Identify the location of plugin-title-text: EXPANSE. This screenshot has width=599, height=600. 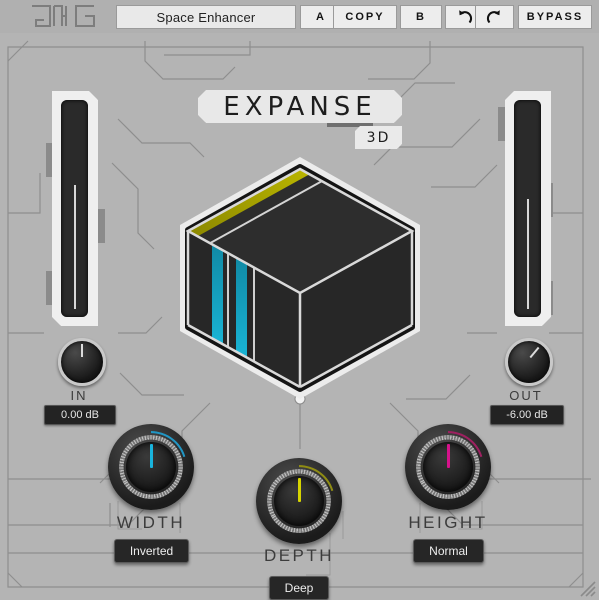
(300, 106).